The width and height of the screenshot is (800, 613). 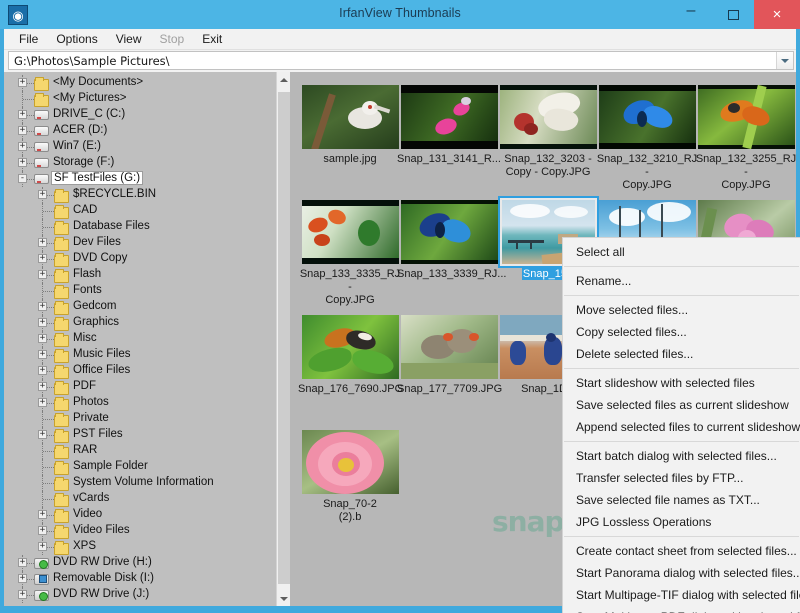 I want to click on caret-down-icon, so click(x=283, y=598).